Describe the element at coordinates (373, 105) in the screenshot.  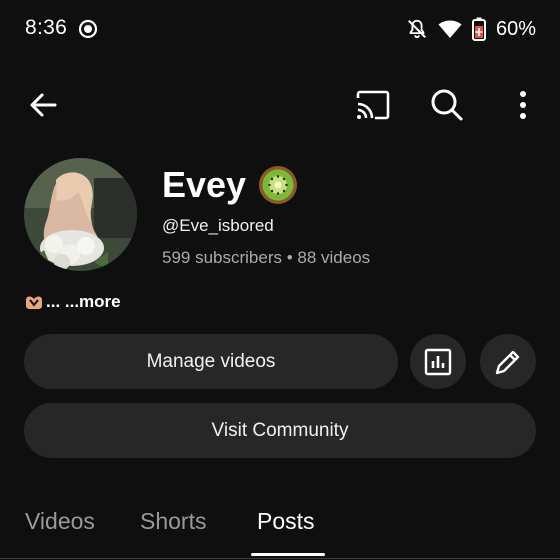
I see `cast-icon` at that location.